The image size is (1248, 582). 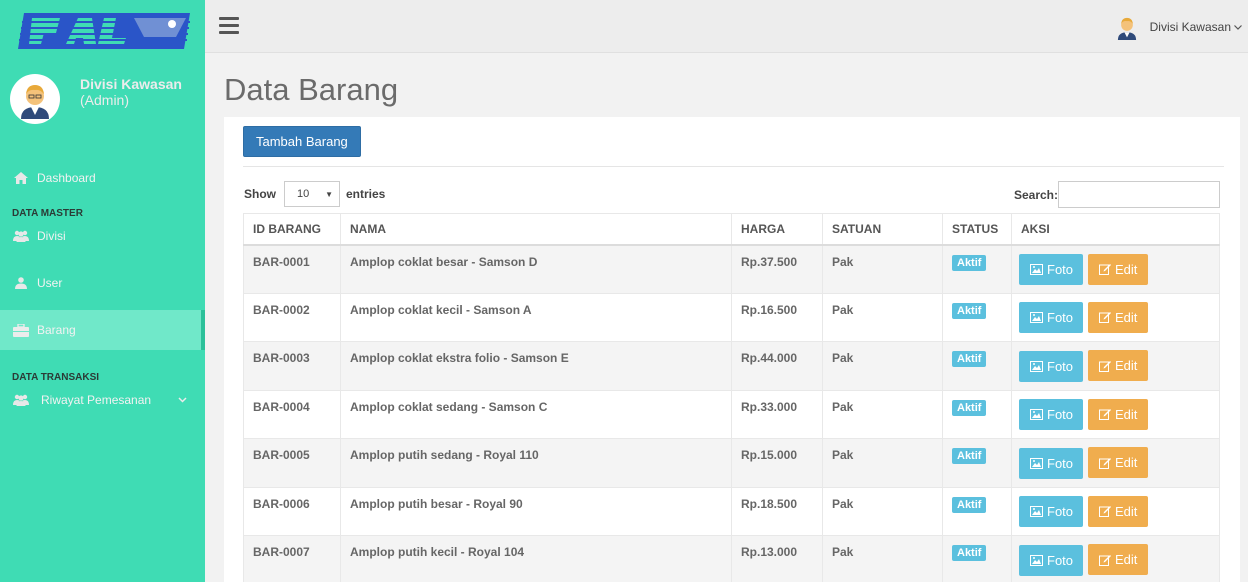 I want to click on profile-role: (Admin), so click(x=105, y=100).